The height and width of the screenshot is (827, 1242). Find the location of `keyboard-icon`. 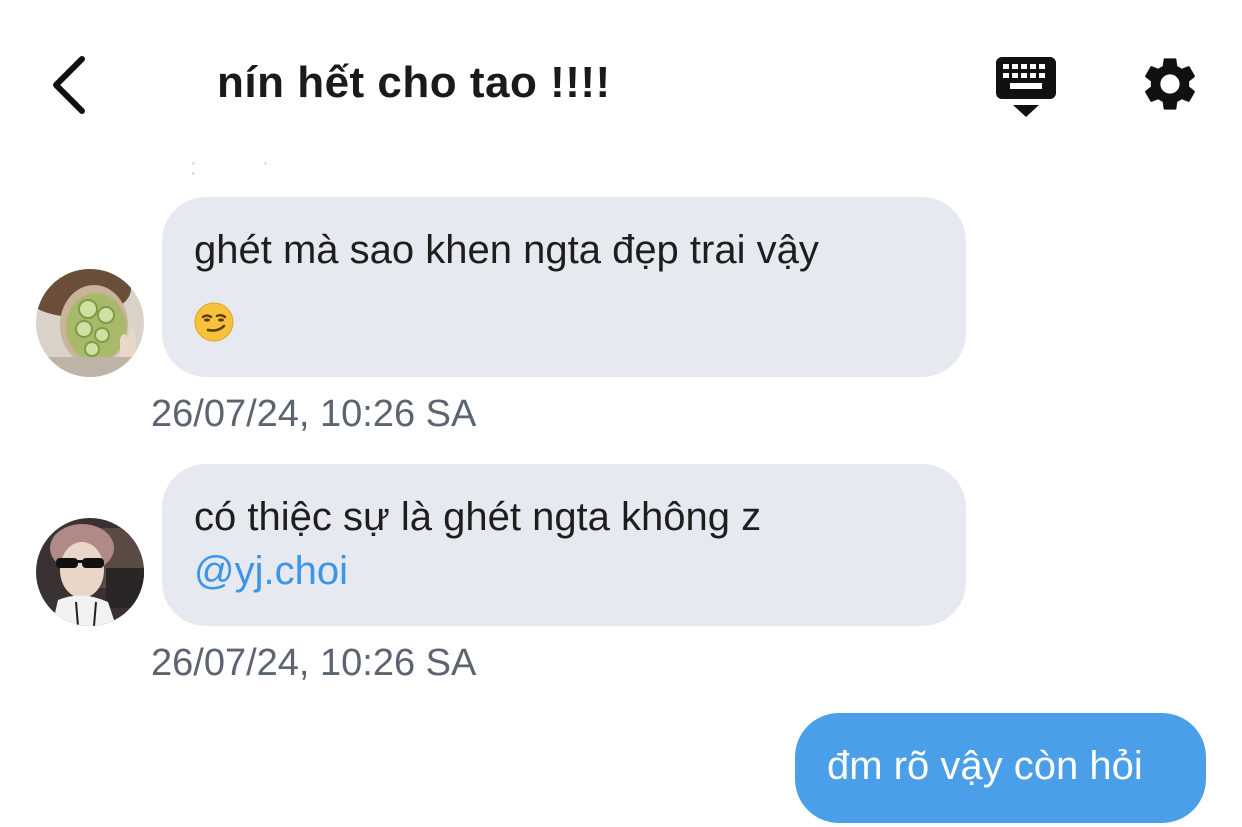

keyboard-icon is located at coordinates (1026, 87).